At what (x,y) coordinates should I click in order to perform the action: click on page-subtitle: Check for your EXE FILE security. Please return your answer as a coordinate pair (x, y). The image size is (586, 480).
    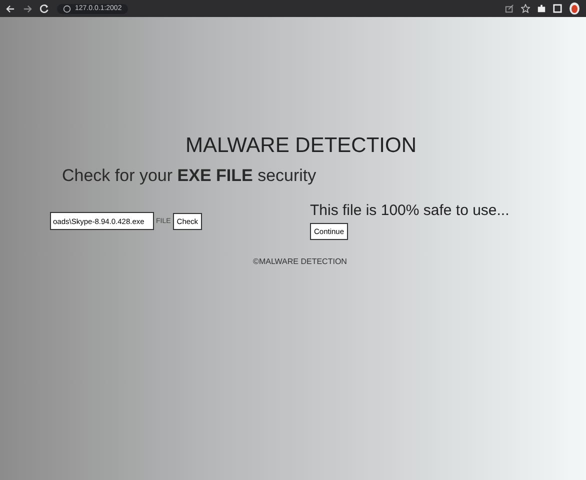
    Looking at the image, I should click on (190, 176).